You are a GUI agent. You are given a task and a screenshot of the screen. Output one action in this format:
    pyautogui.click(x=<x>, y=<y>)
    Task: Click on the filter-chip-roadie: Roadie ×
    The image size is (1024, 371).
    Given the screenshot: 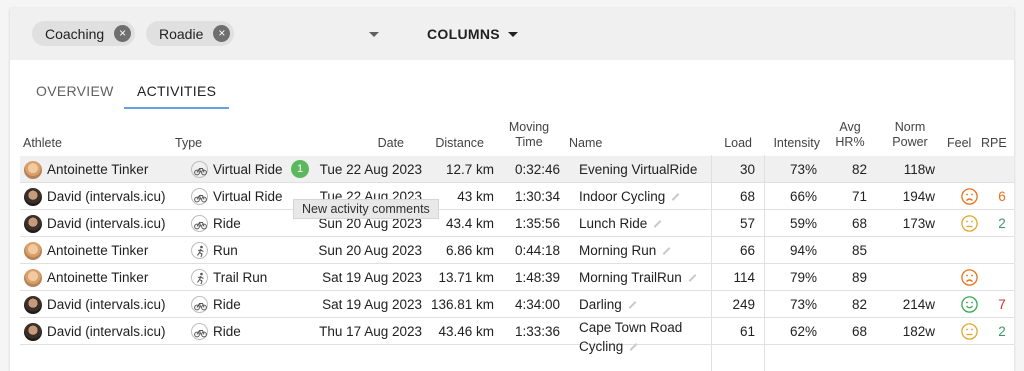 What is the action you would take?
    pyautogui.click(x=190, y=33)
    